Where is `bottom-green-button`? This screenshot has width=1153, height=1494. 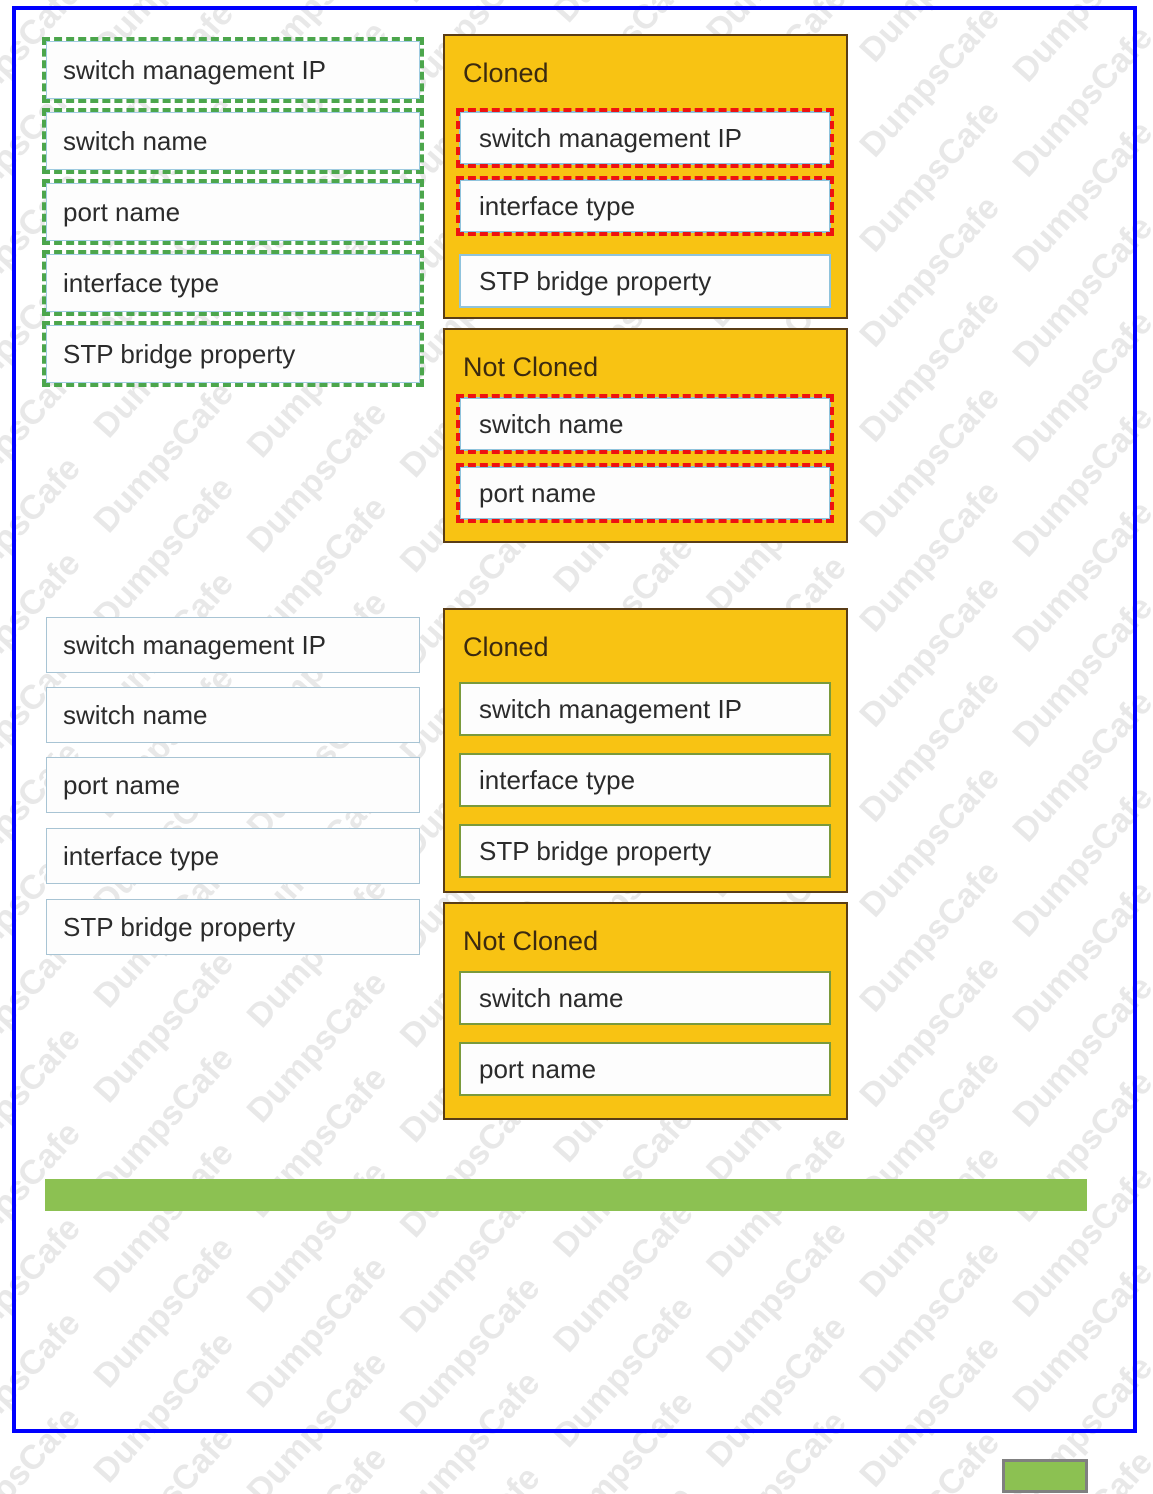 bottom-green-button is located at coordinates (1045, 1476).